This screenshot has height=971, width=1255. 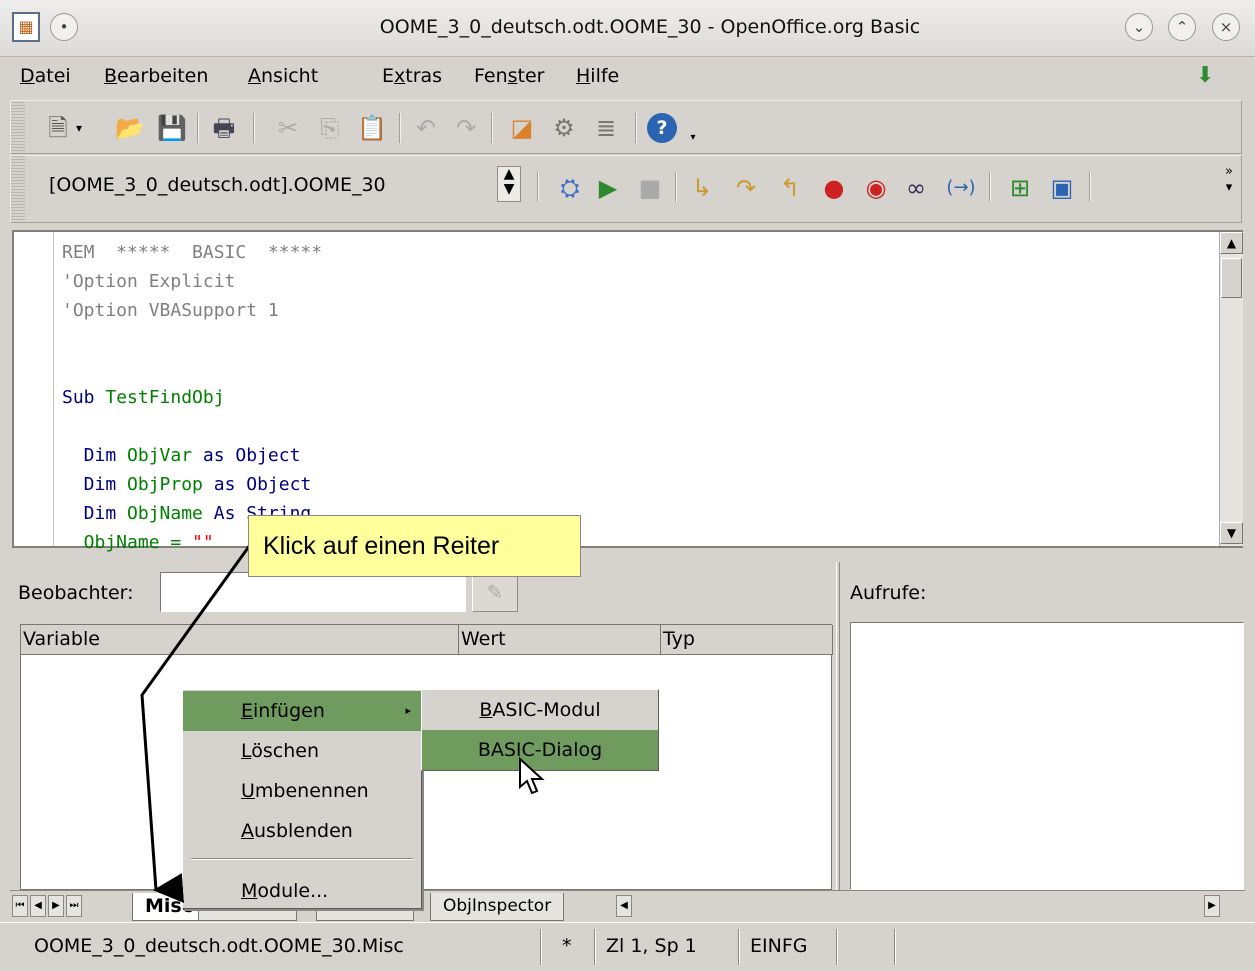 What do you see at coordinates (1139, 27) in the screenshot?
I see `minimize-icon: ⌄` at bounding box center [1139, 27].